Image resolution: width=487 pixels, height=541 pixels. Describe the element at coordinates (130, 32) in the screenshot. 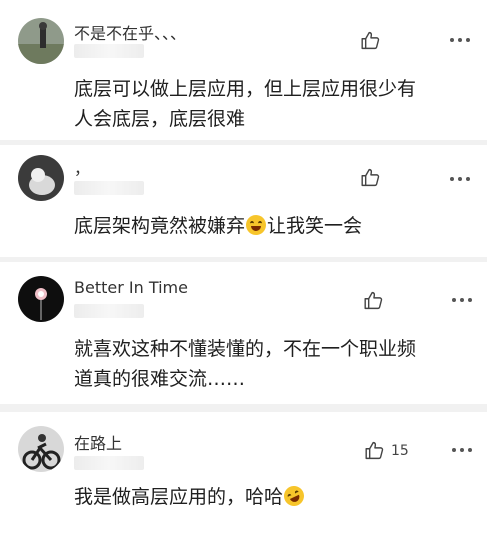

I see `username: 不是不在乎、、、` at that location.